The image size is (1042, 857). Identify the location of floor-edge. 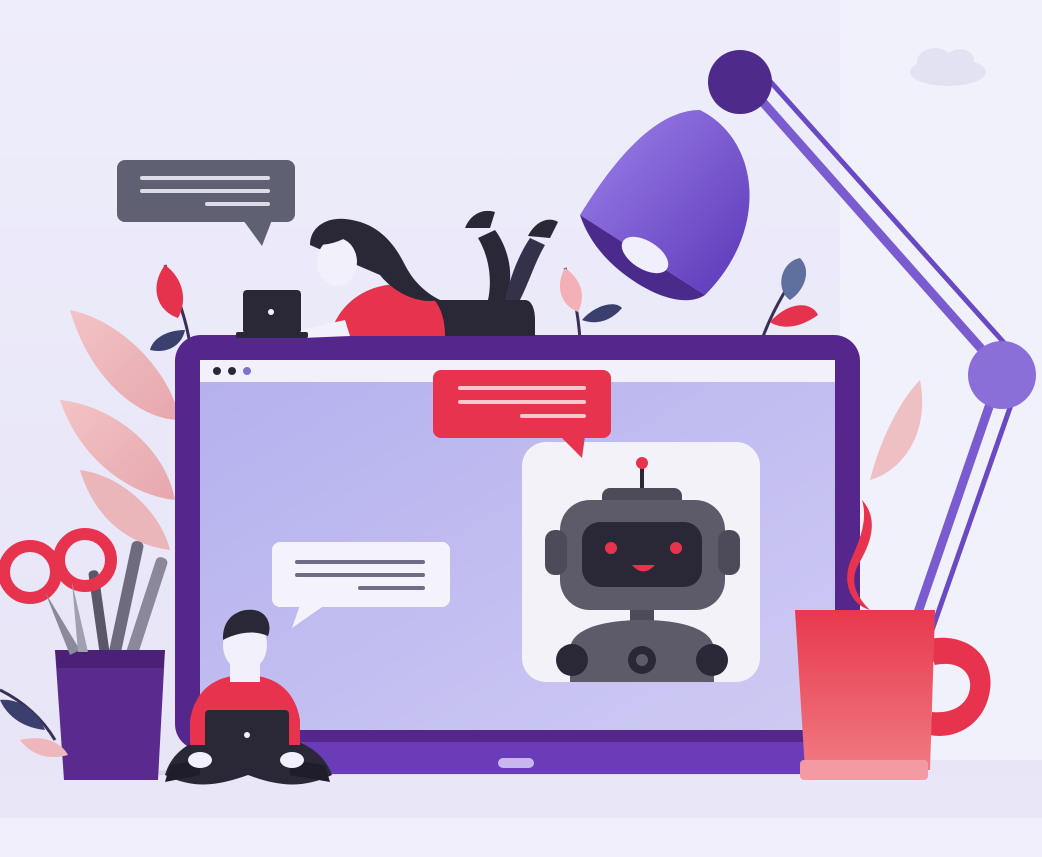
(521, 837).